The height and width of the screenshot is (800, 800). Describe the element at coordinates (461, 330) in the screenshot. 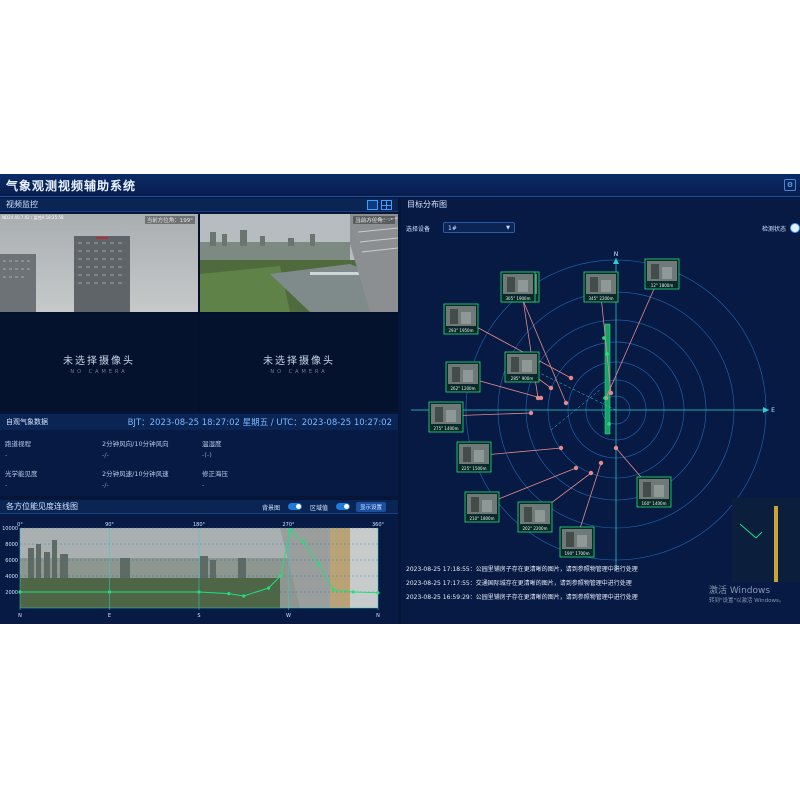

I see `target-label: 293° 1950m` at that location.